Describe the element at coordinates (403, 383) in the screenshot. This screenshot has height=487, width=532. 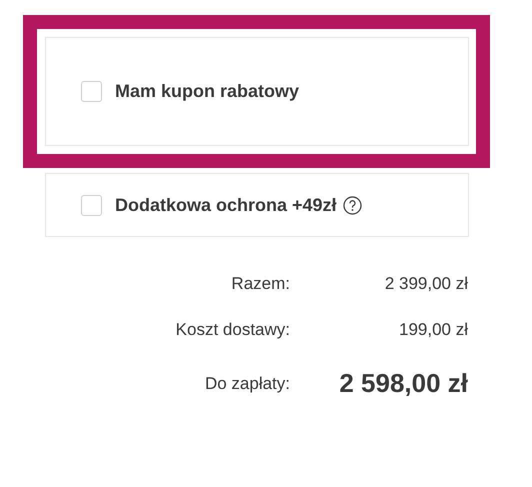
I see `total-amount: 2 598,00 zł` at that location.